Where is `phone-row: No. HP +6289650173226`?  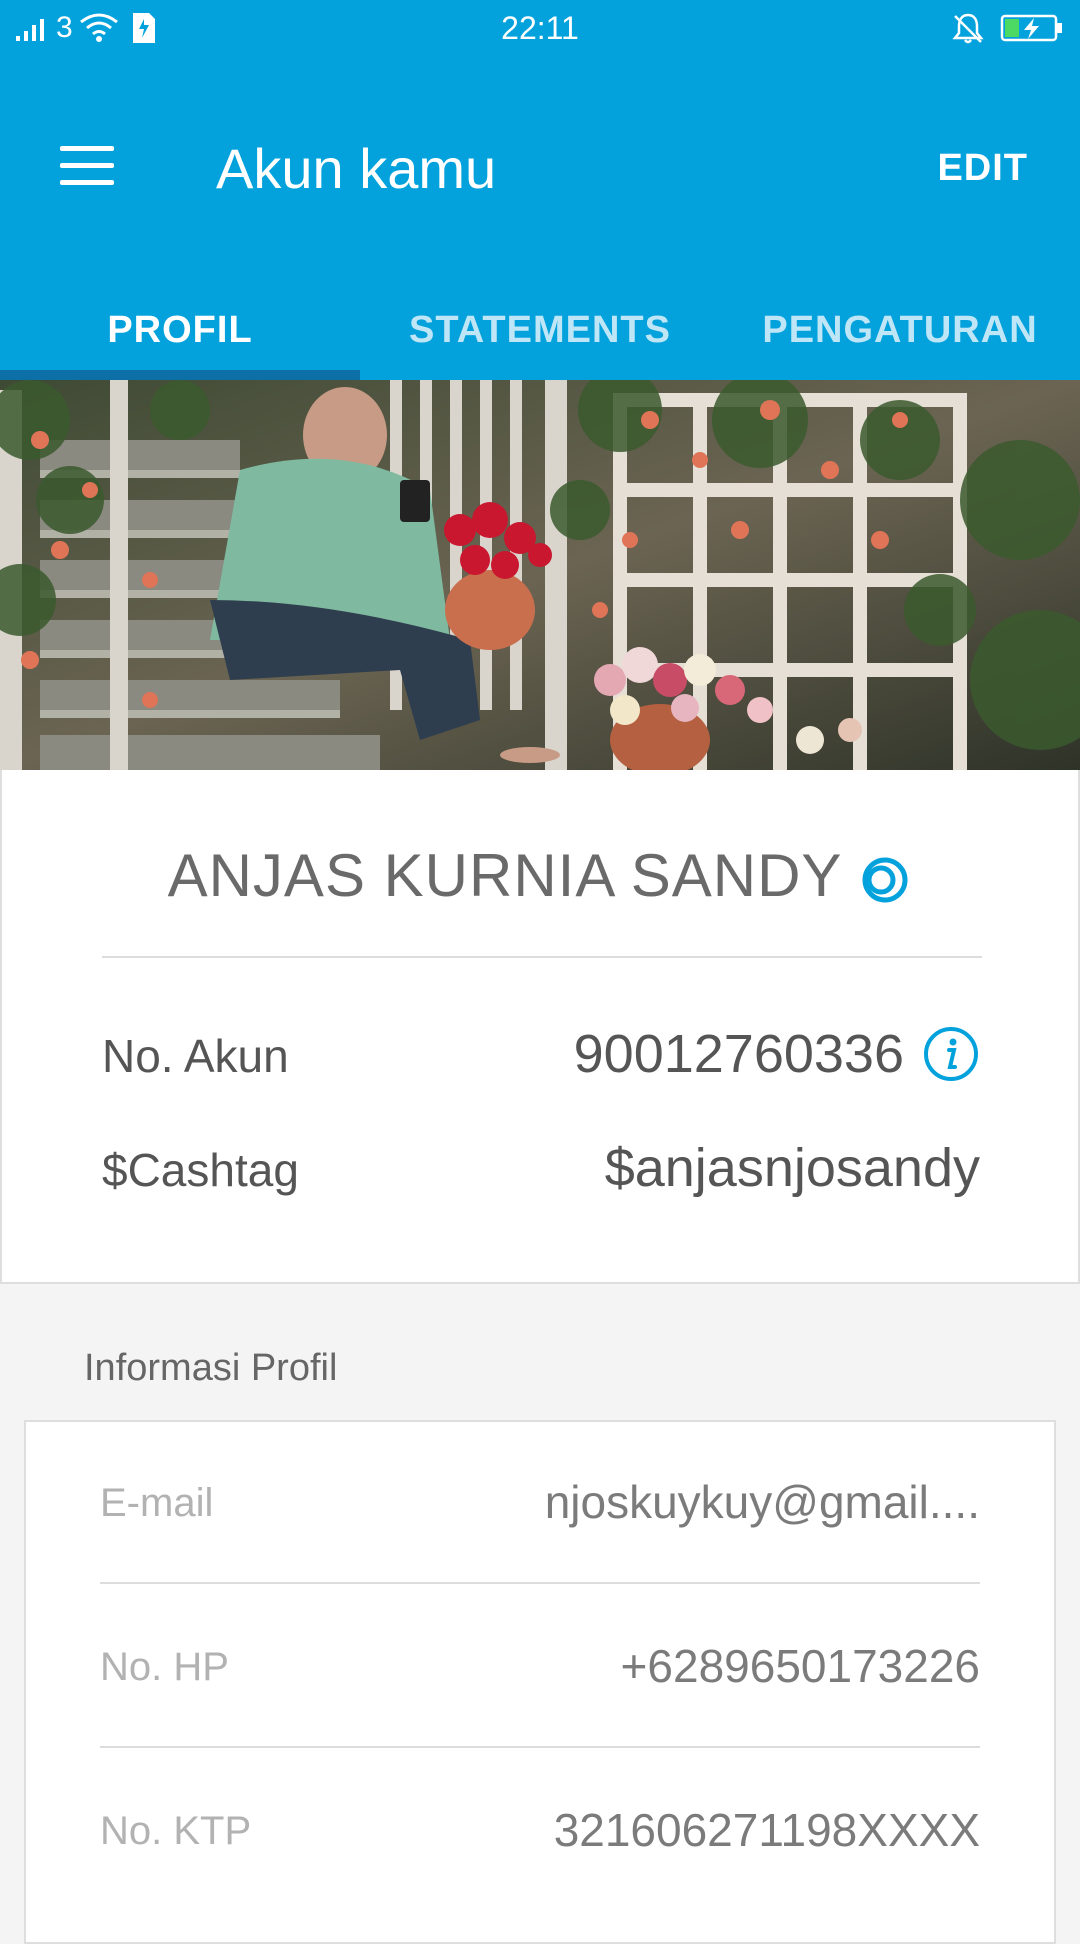 phone-row: No. HP +6289650173226 is located at coordinates (540, 1667).